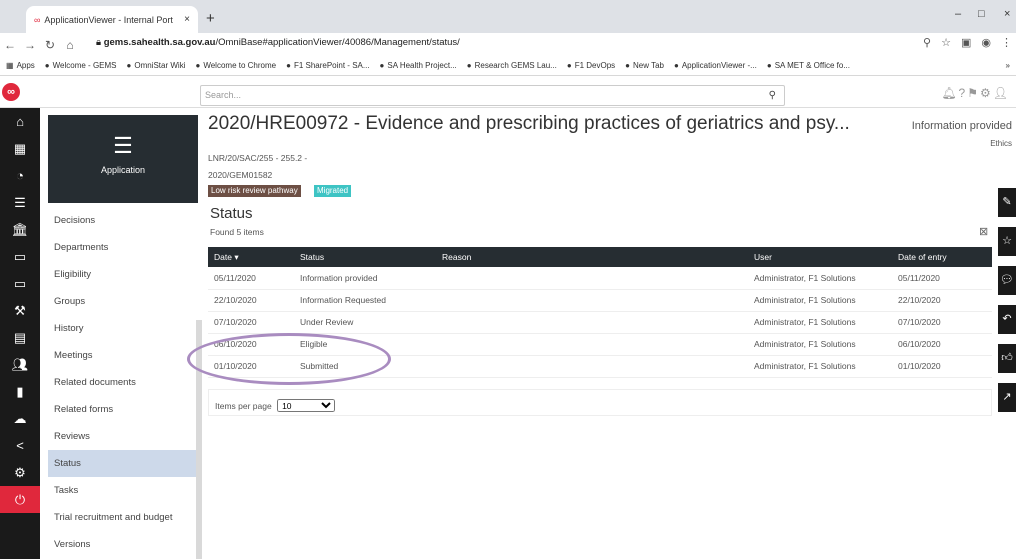 This screenshot has width=1016, height=559. Describe the element at coordinates (251, 300) in the screenshot. I see `cell-date: 22/10/2020` at that location.